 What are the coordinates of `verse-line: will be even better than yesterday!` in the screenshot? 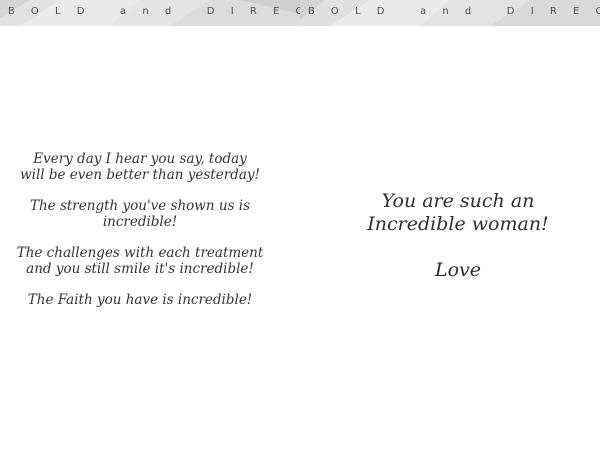 It's located at (140, 175).